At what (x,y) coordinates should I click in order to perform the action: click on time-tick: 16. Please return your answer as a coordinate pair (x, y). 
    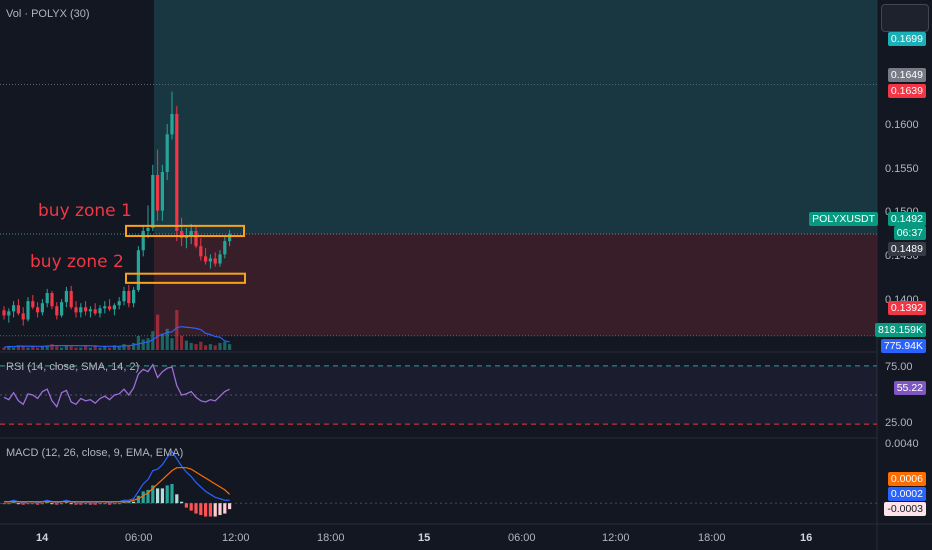
    Looking at the image, I should click on (806, 538).